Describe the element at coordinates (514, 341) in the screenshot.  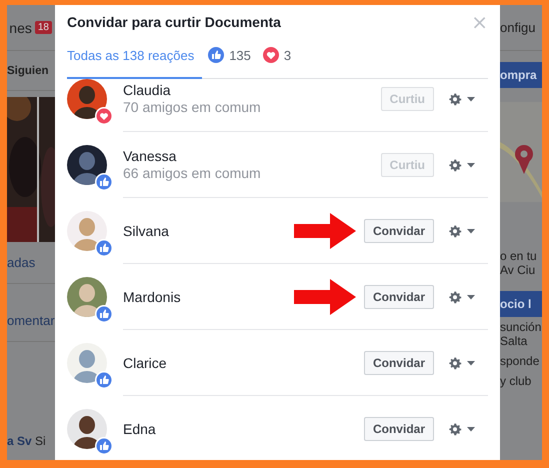
I see `ad-text: Salta` at that location.